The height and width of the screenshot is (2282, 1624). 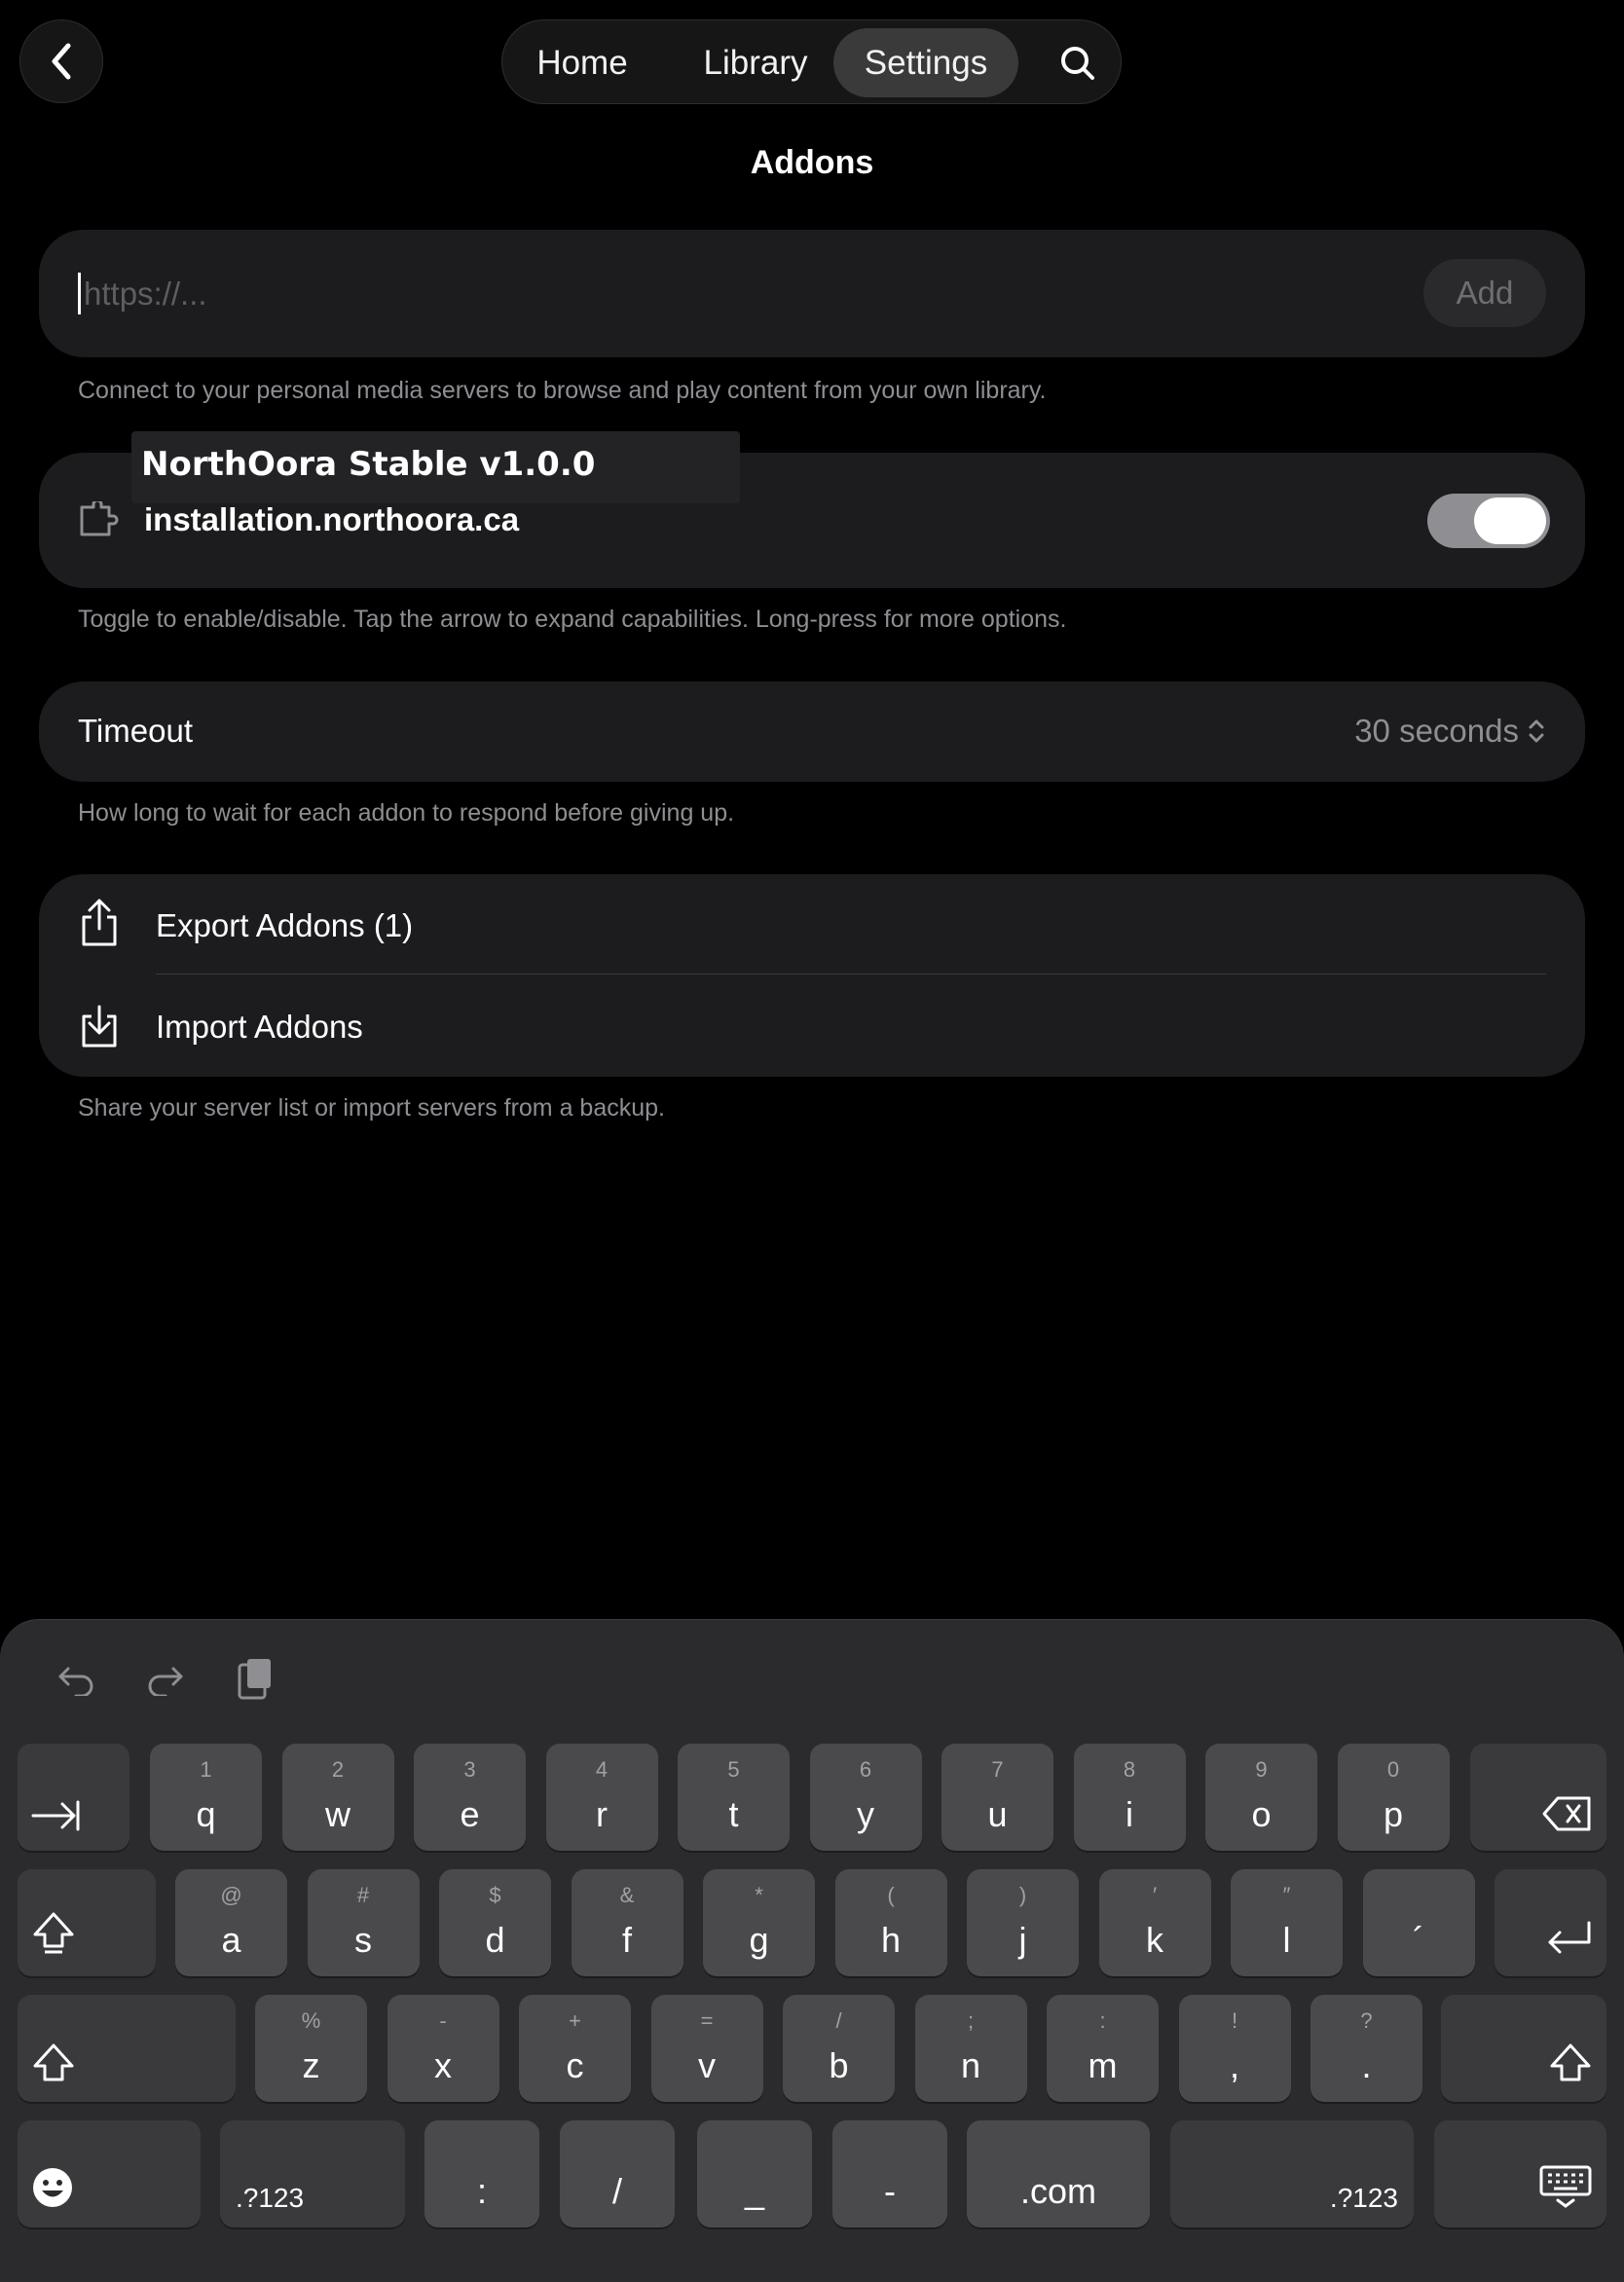 What do you see at coordinates (889, 2173) in the screenshot?
I see `dash-key: -` at bounding box center [889, 2173].